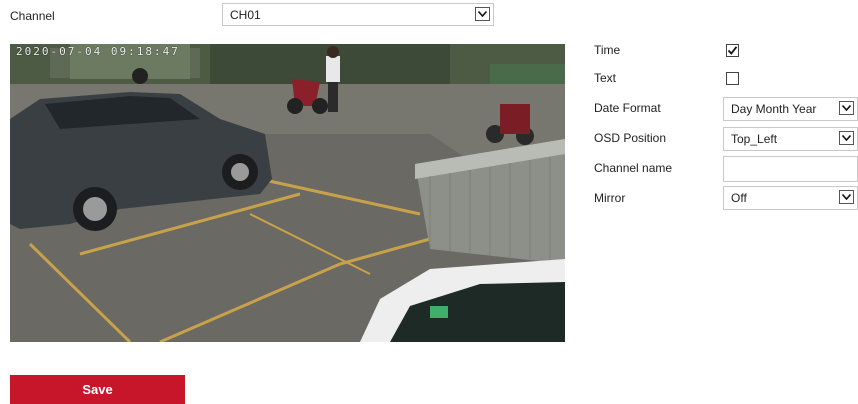 The width and height of the screenshot is (858, 404). What do you see at coordinates (790, 198) in the screenshot?
I see `mirror-select: Off` at bounding box center [790, 198].